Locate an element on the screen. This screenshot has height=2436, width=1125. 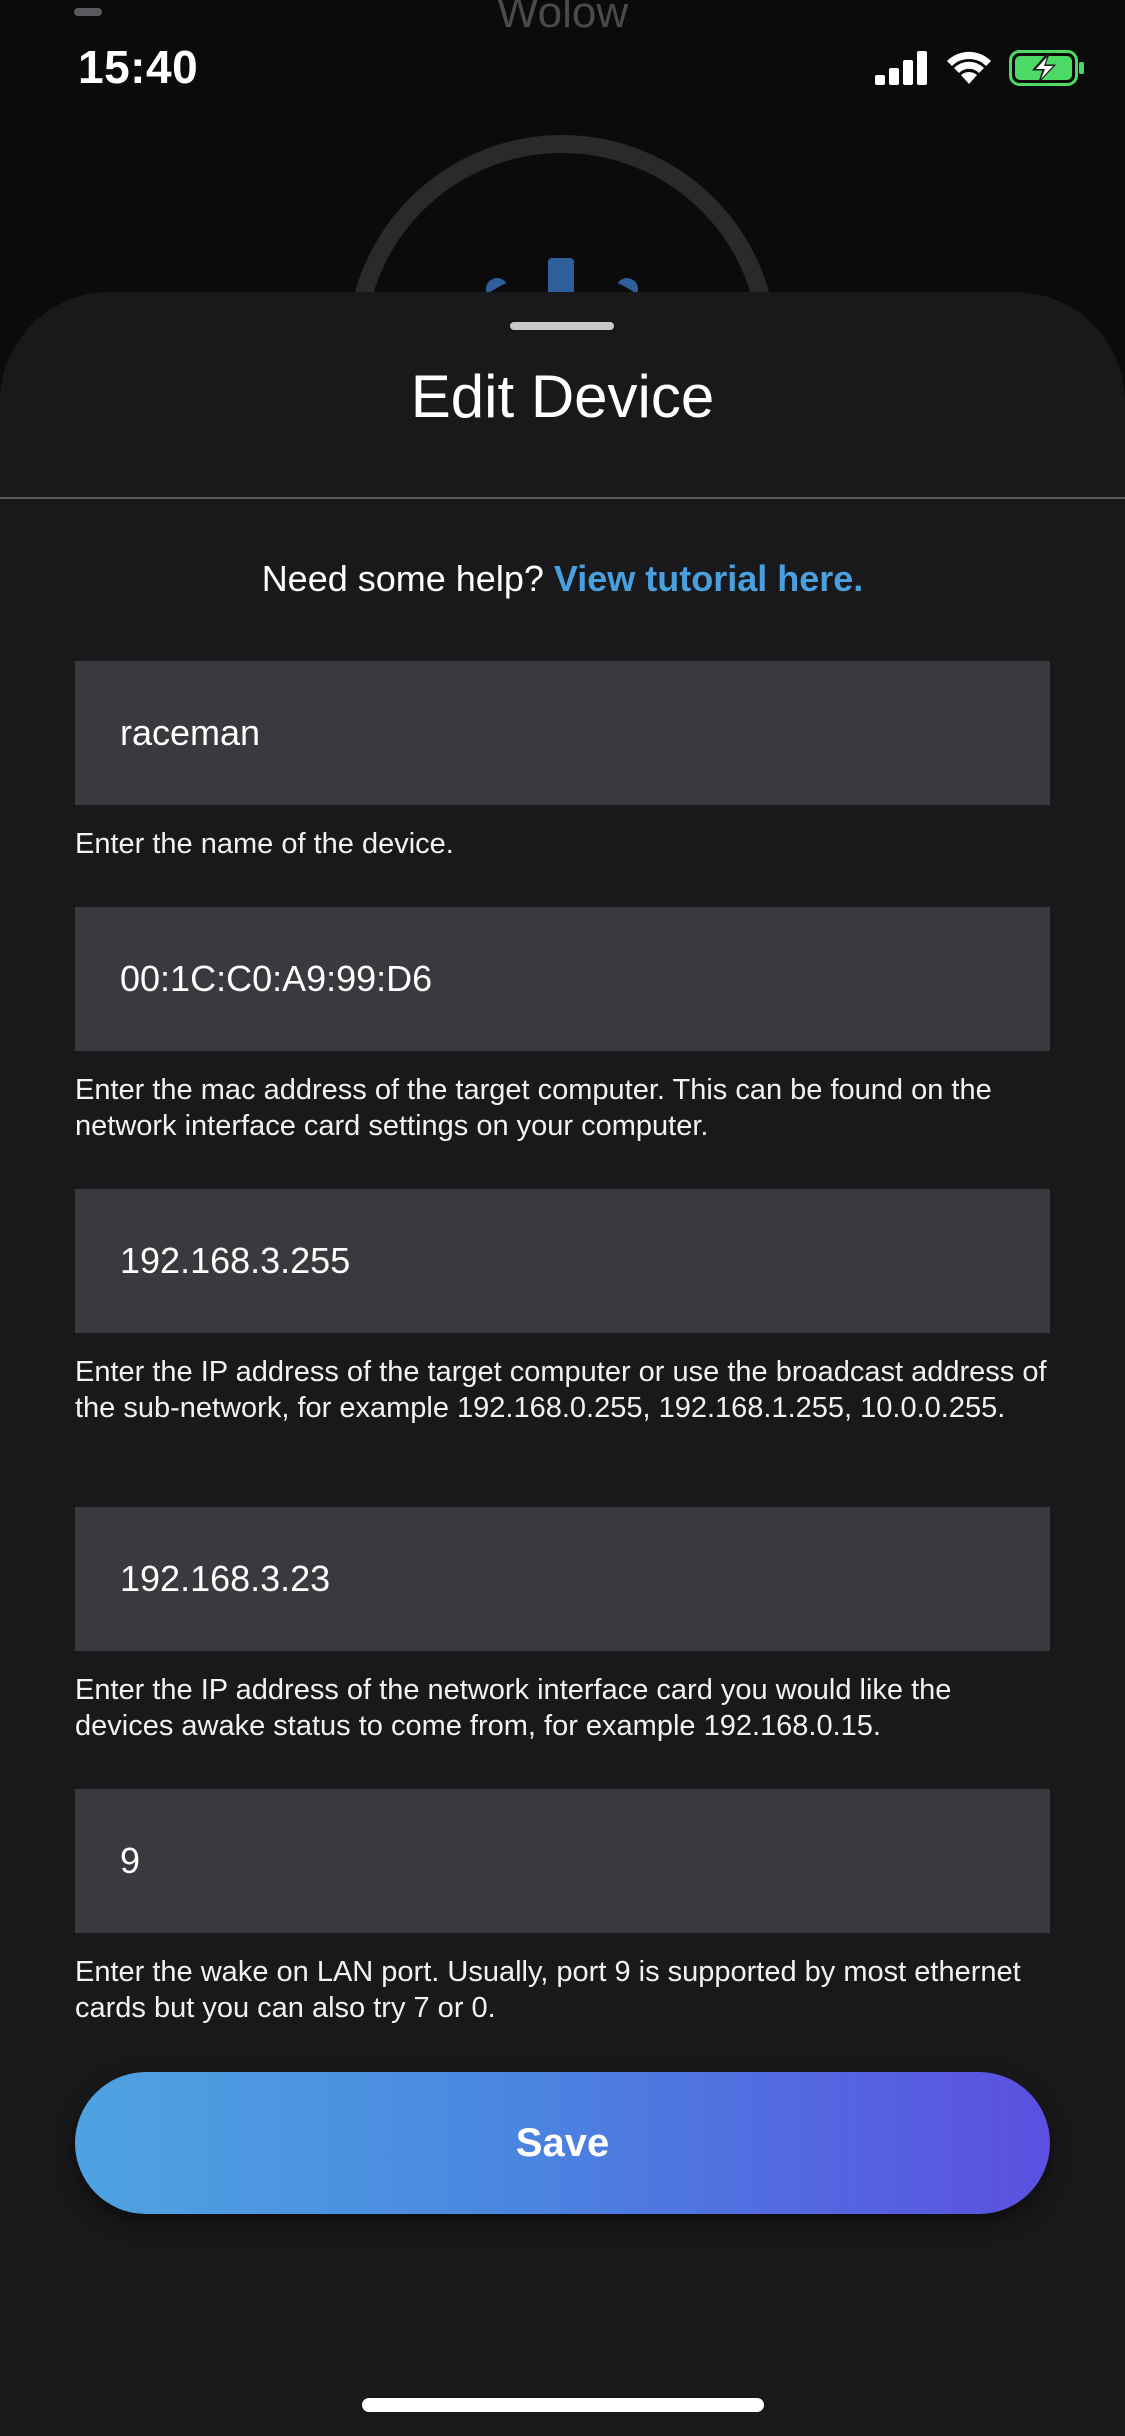
port-field is located at coordinates (562, 1861).